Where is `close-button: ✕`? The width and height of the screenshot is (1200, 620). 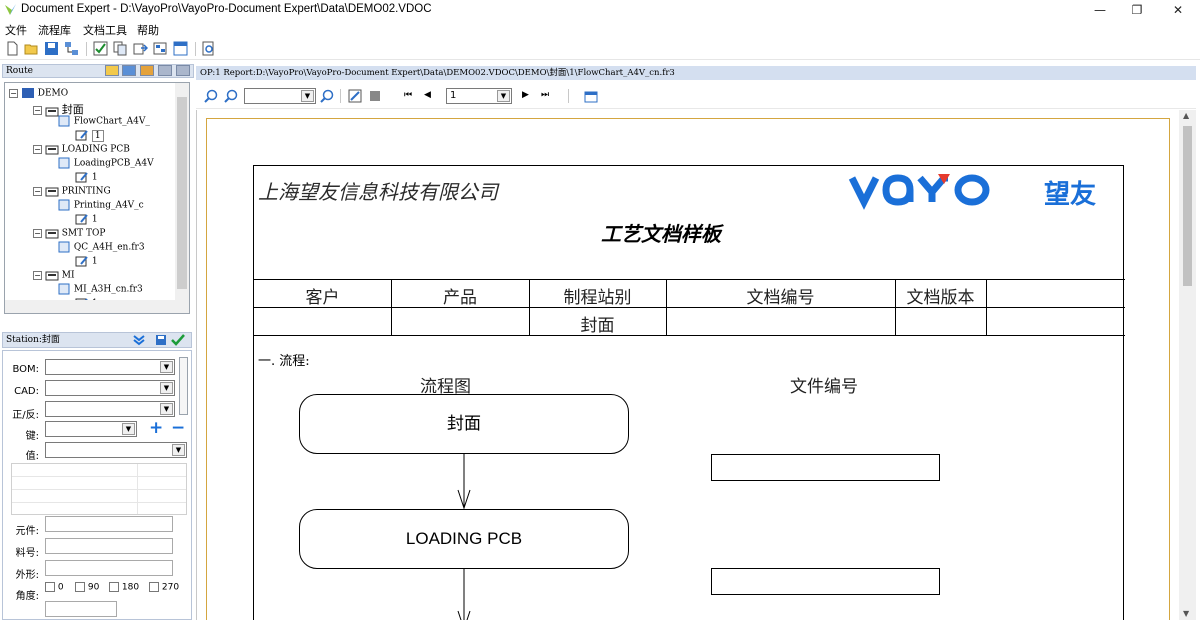 close-button: ✕ is located at coordinates (1178, 10).